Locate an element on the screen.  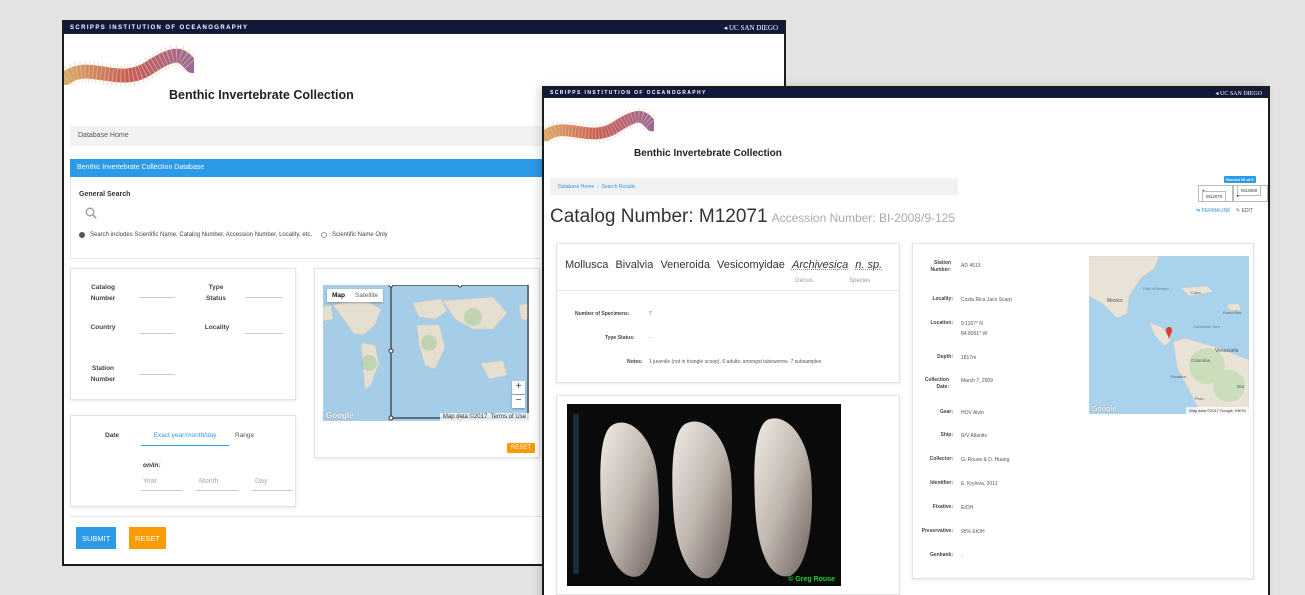
record-pager: ◂ M12070 M12080 ▸ is located at coordinates (1233, 193).